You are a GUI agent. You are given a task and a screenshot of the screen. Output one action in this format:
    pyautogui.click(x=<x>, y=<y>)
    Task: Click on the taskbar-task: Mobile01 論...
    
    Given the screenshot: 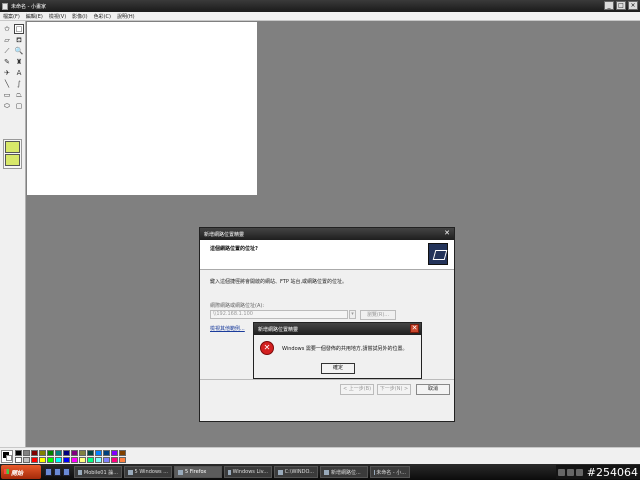 What is the action you would take?
    pyautogui.click(x=98, y=472)
    